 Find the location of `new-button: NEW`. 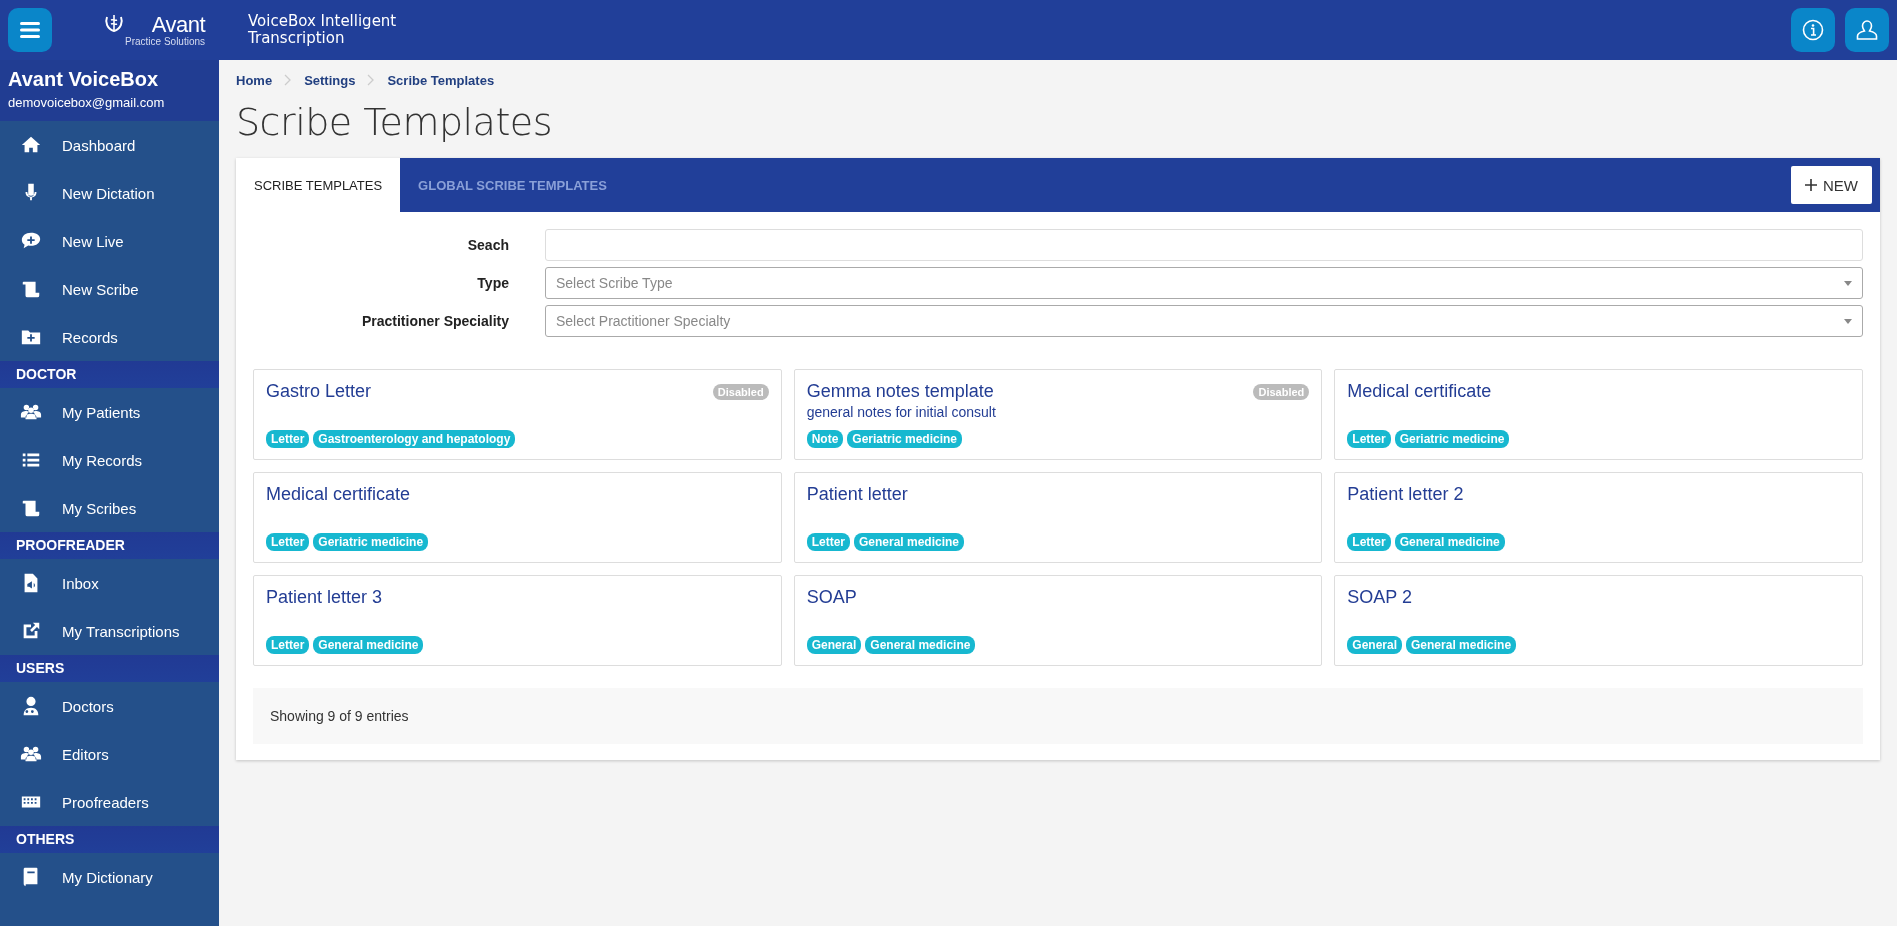

new-button: NEW is located at coordinates (1831, 185).